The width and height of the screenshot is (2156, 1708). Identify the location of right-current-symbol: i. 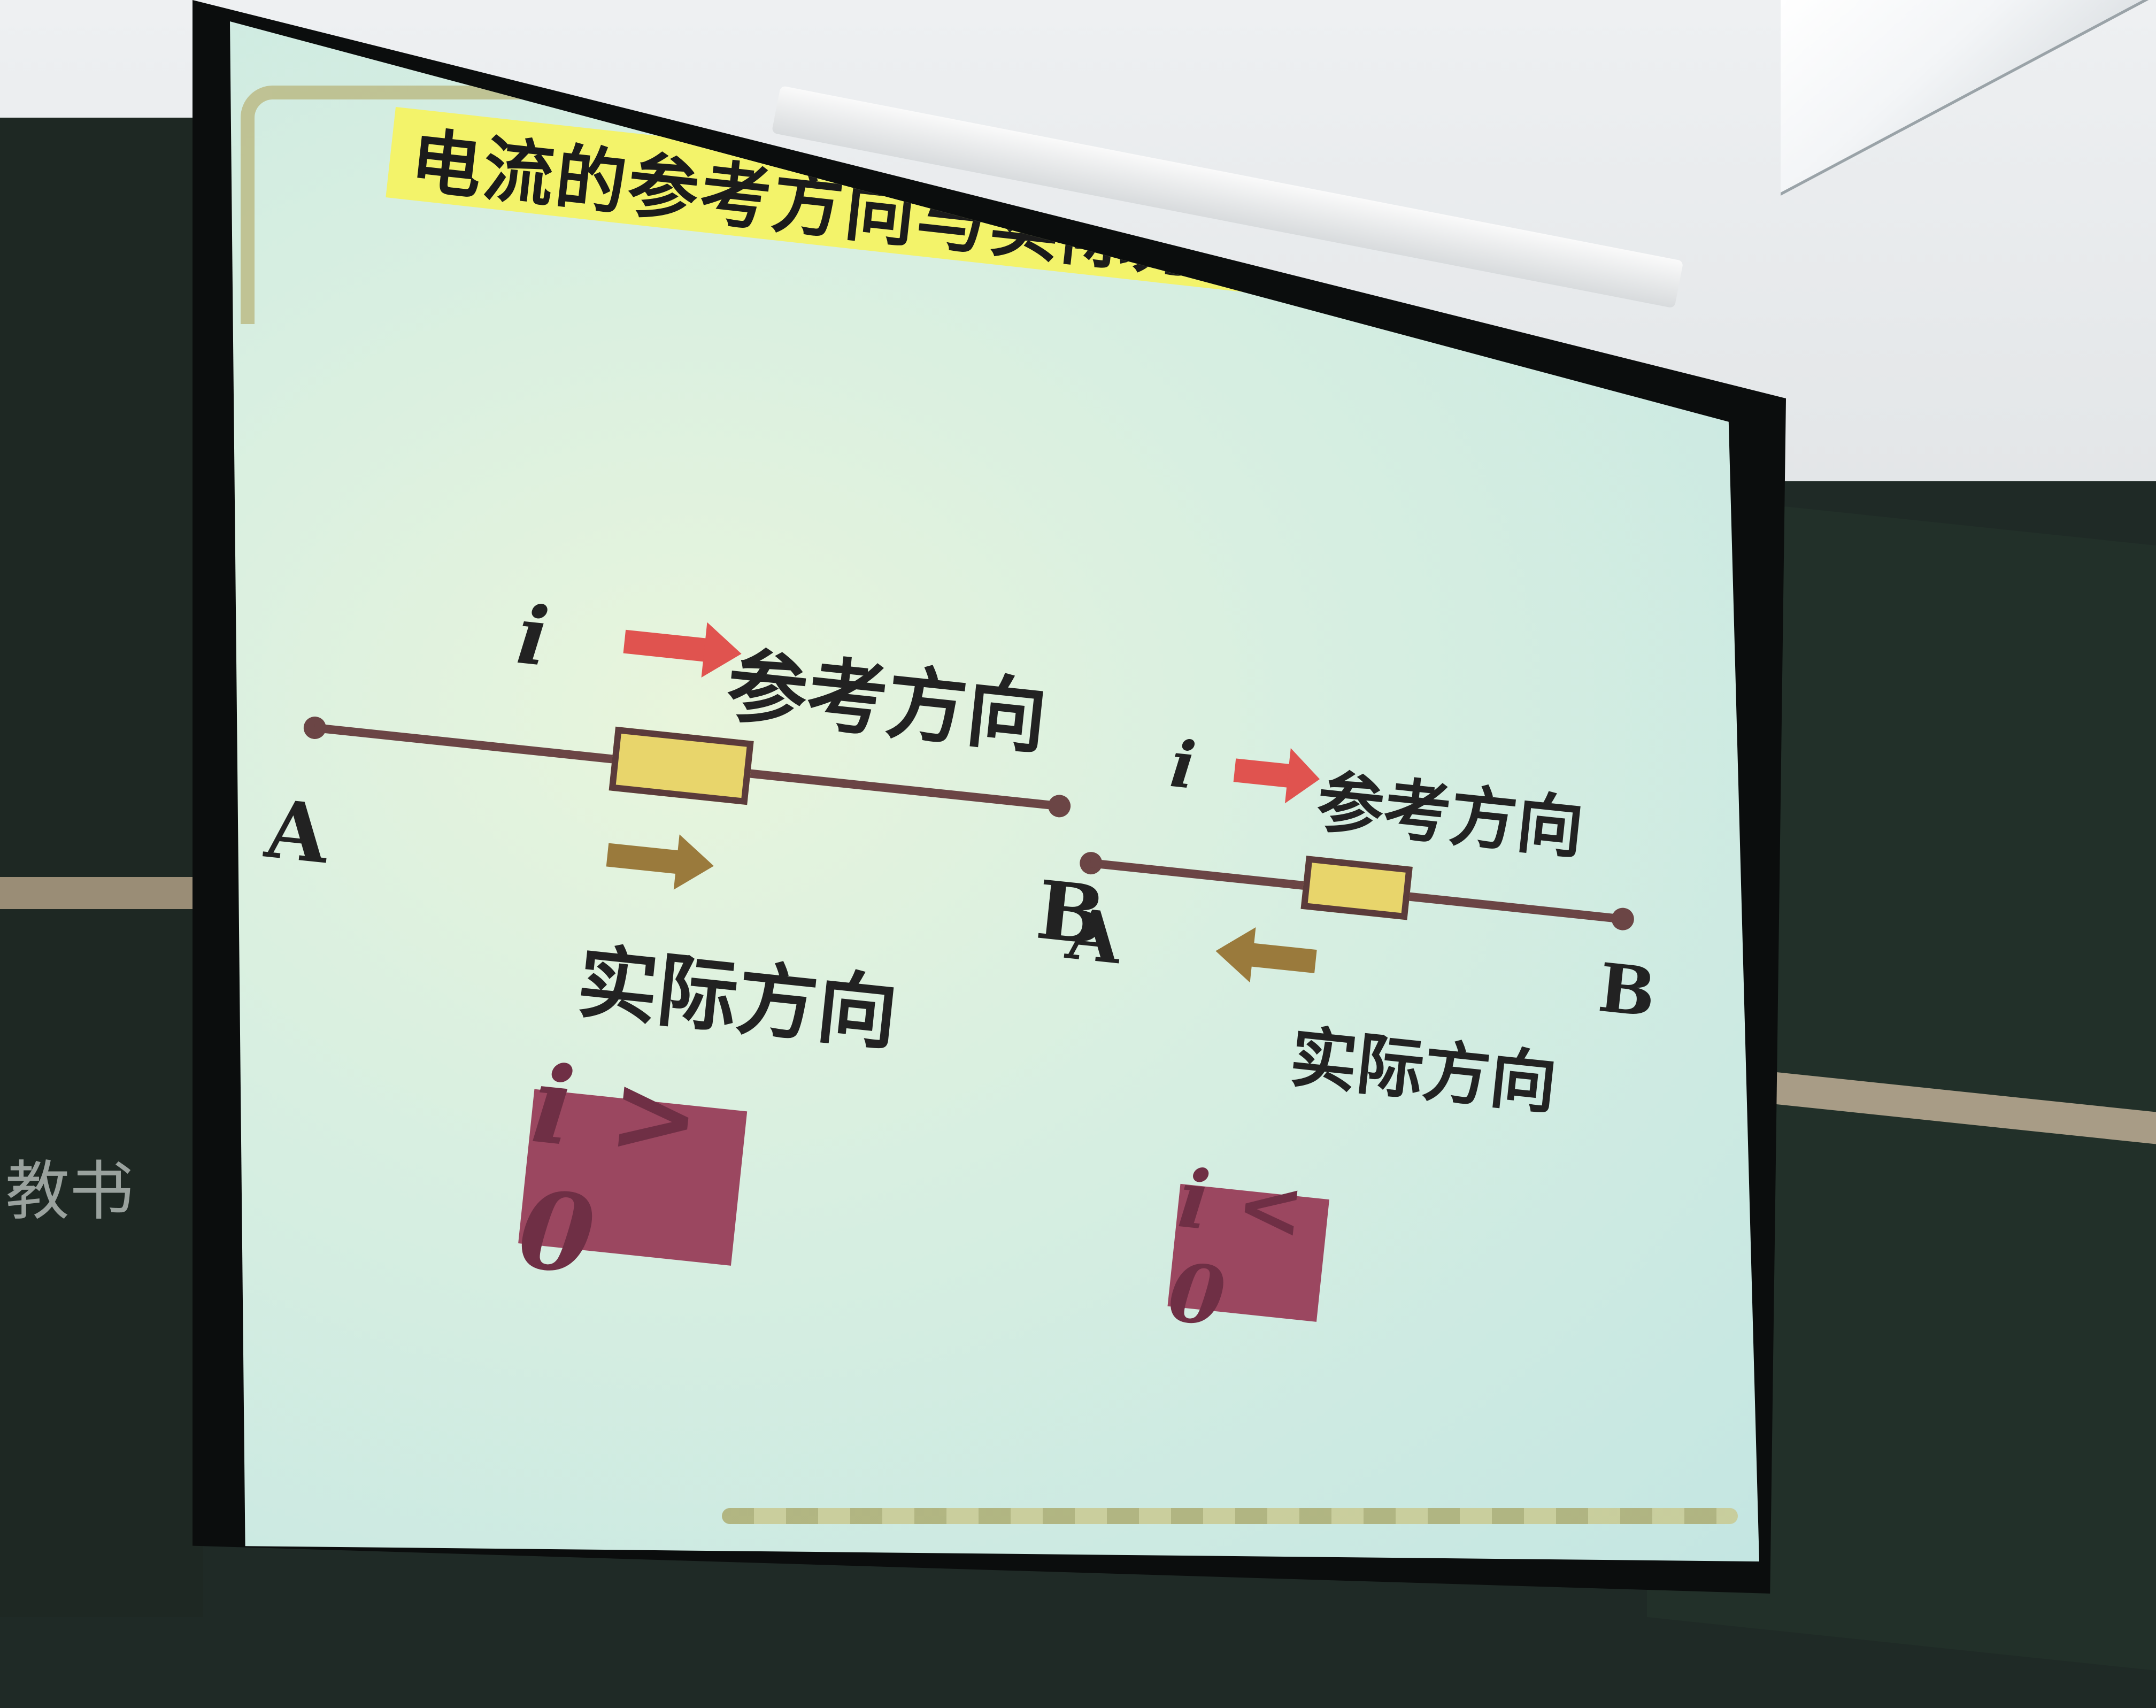
(1183, 765).